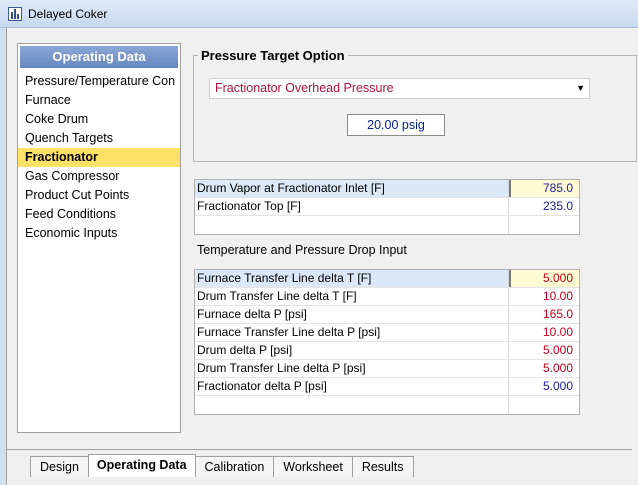 The image size is (638, 485). I want to click on row-label: Drum Vapor at Fractionator Inlet [F], so click(352, 188).